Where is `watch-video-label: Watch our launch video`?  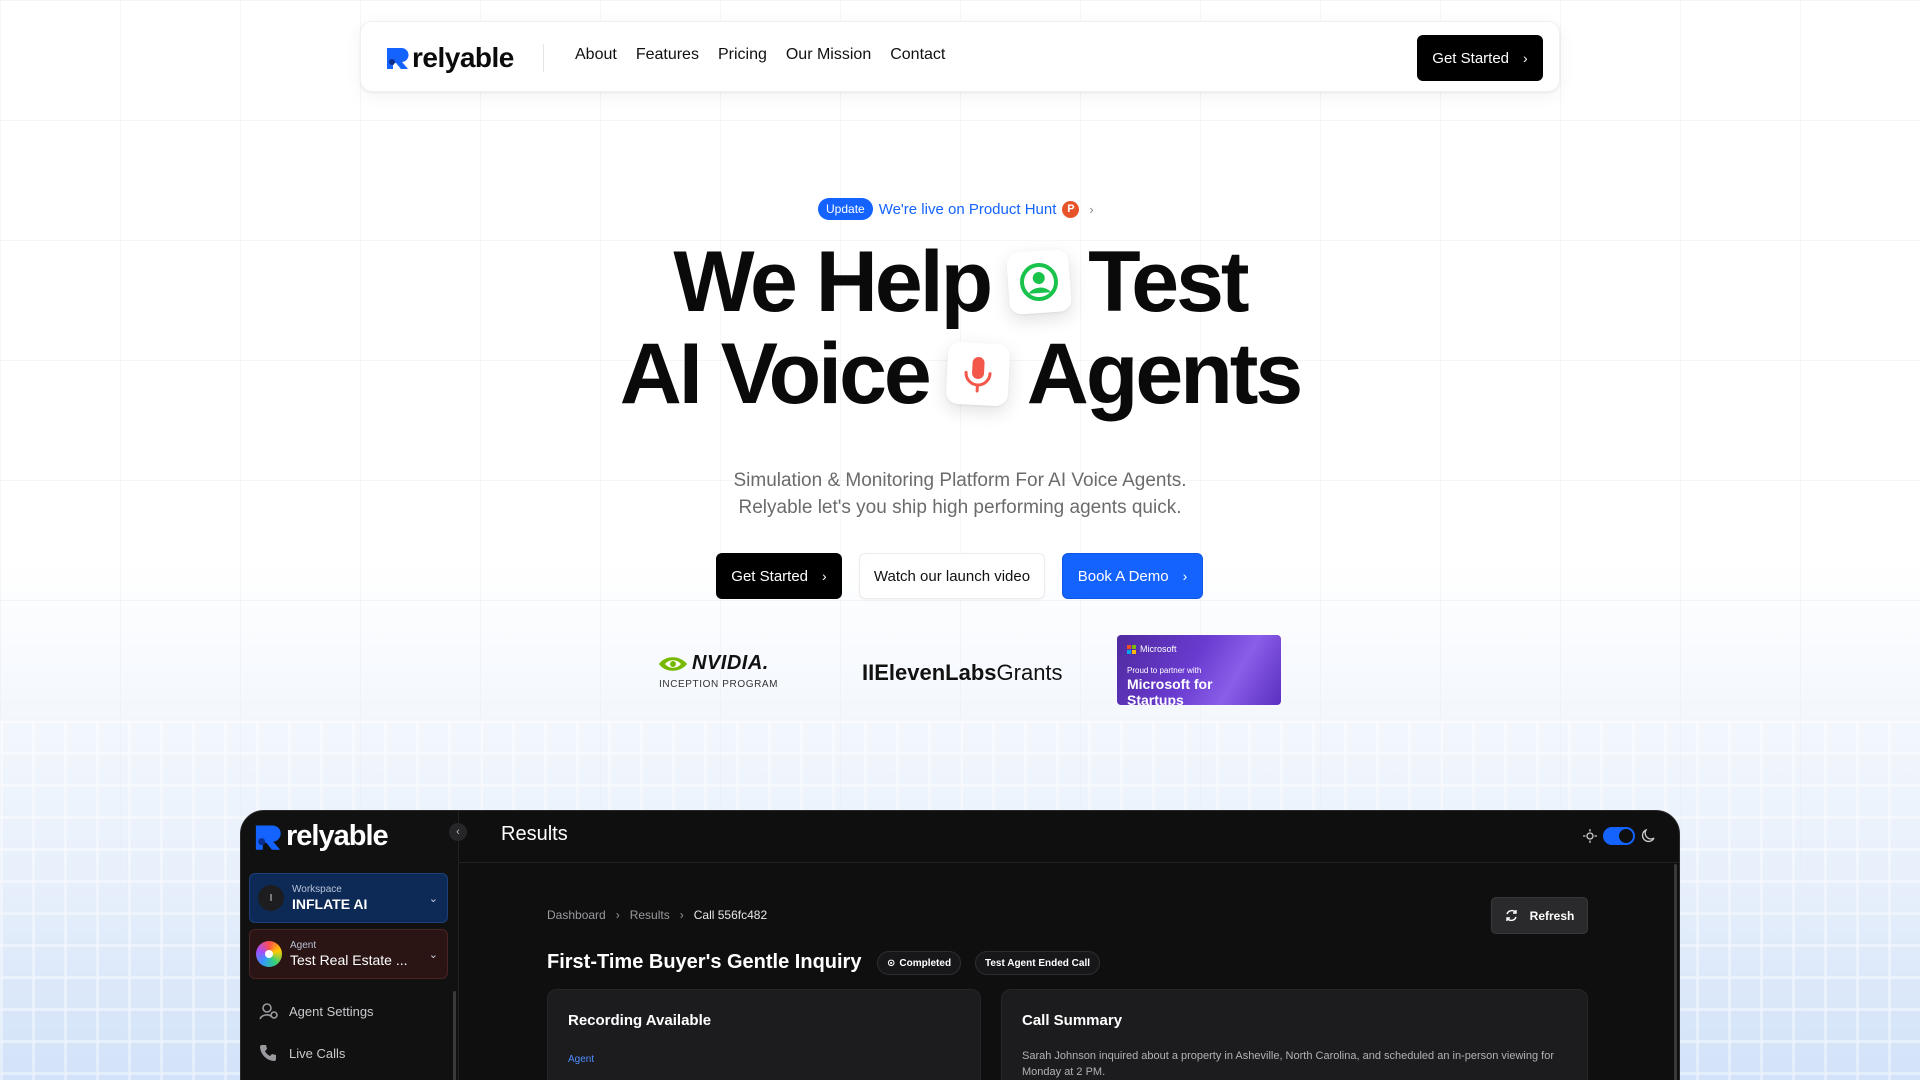
watch-video-label: Watch our launch video is located at coordinates (952, 576).